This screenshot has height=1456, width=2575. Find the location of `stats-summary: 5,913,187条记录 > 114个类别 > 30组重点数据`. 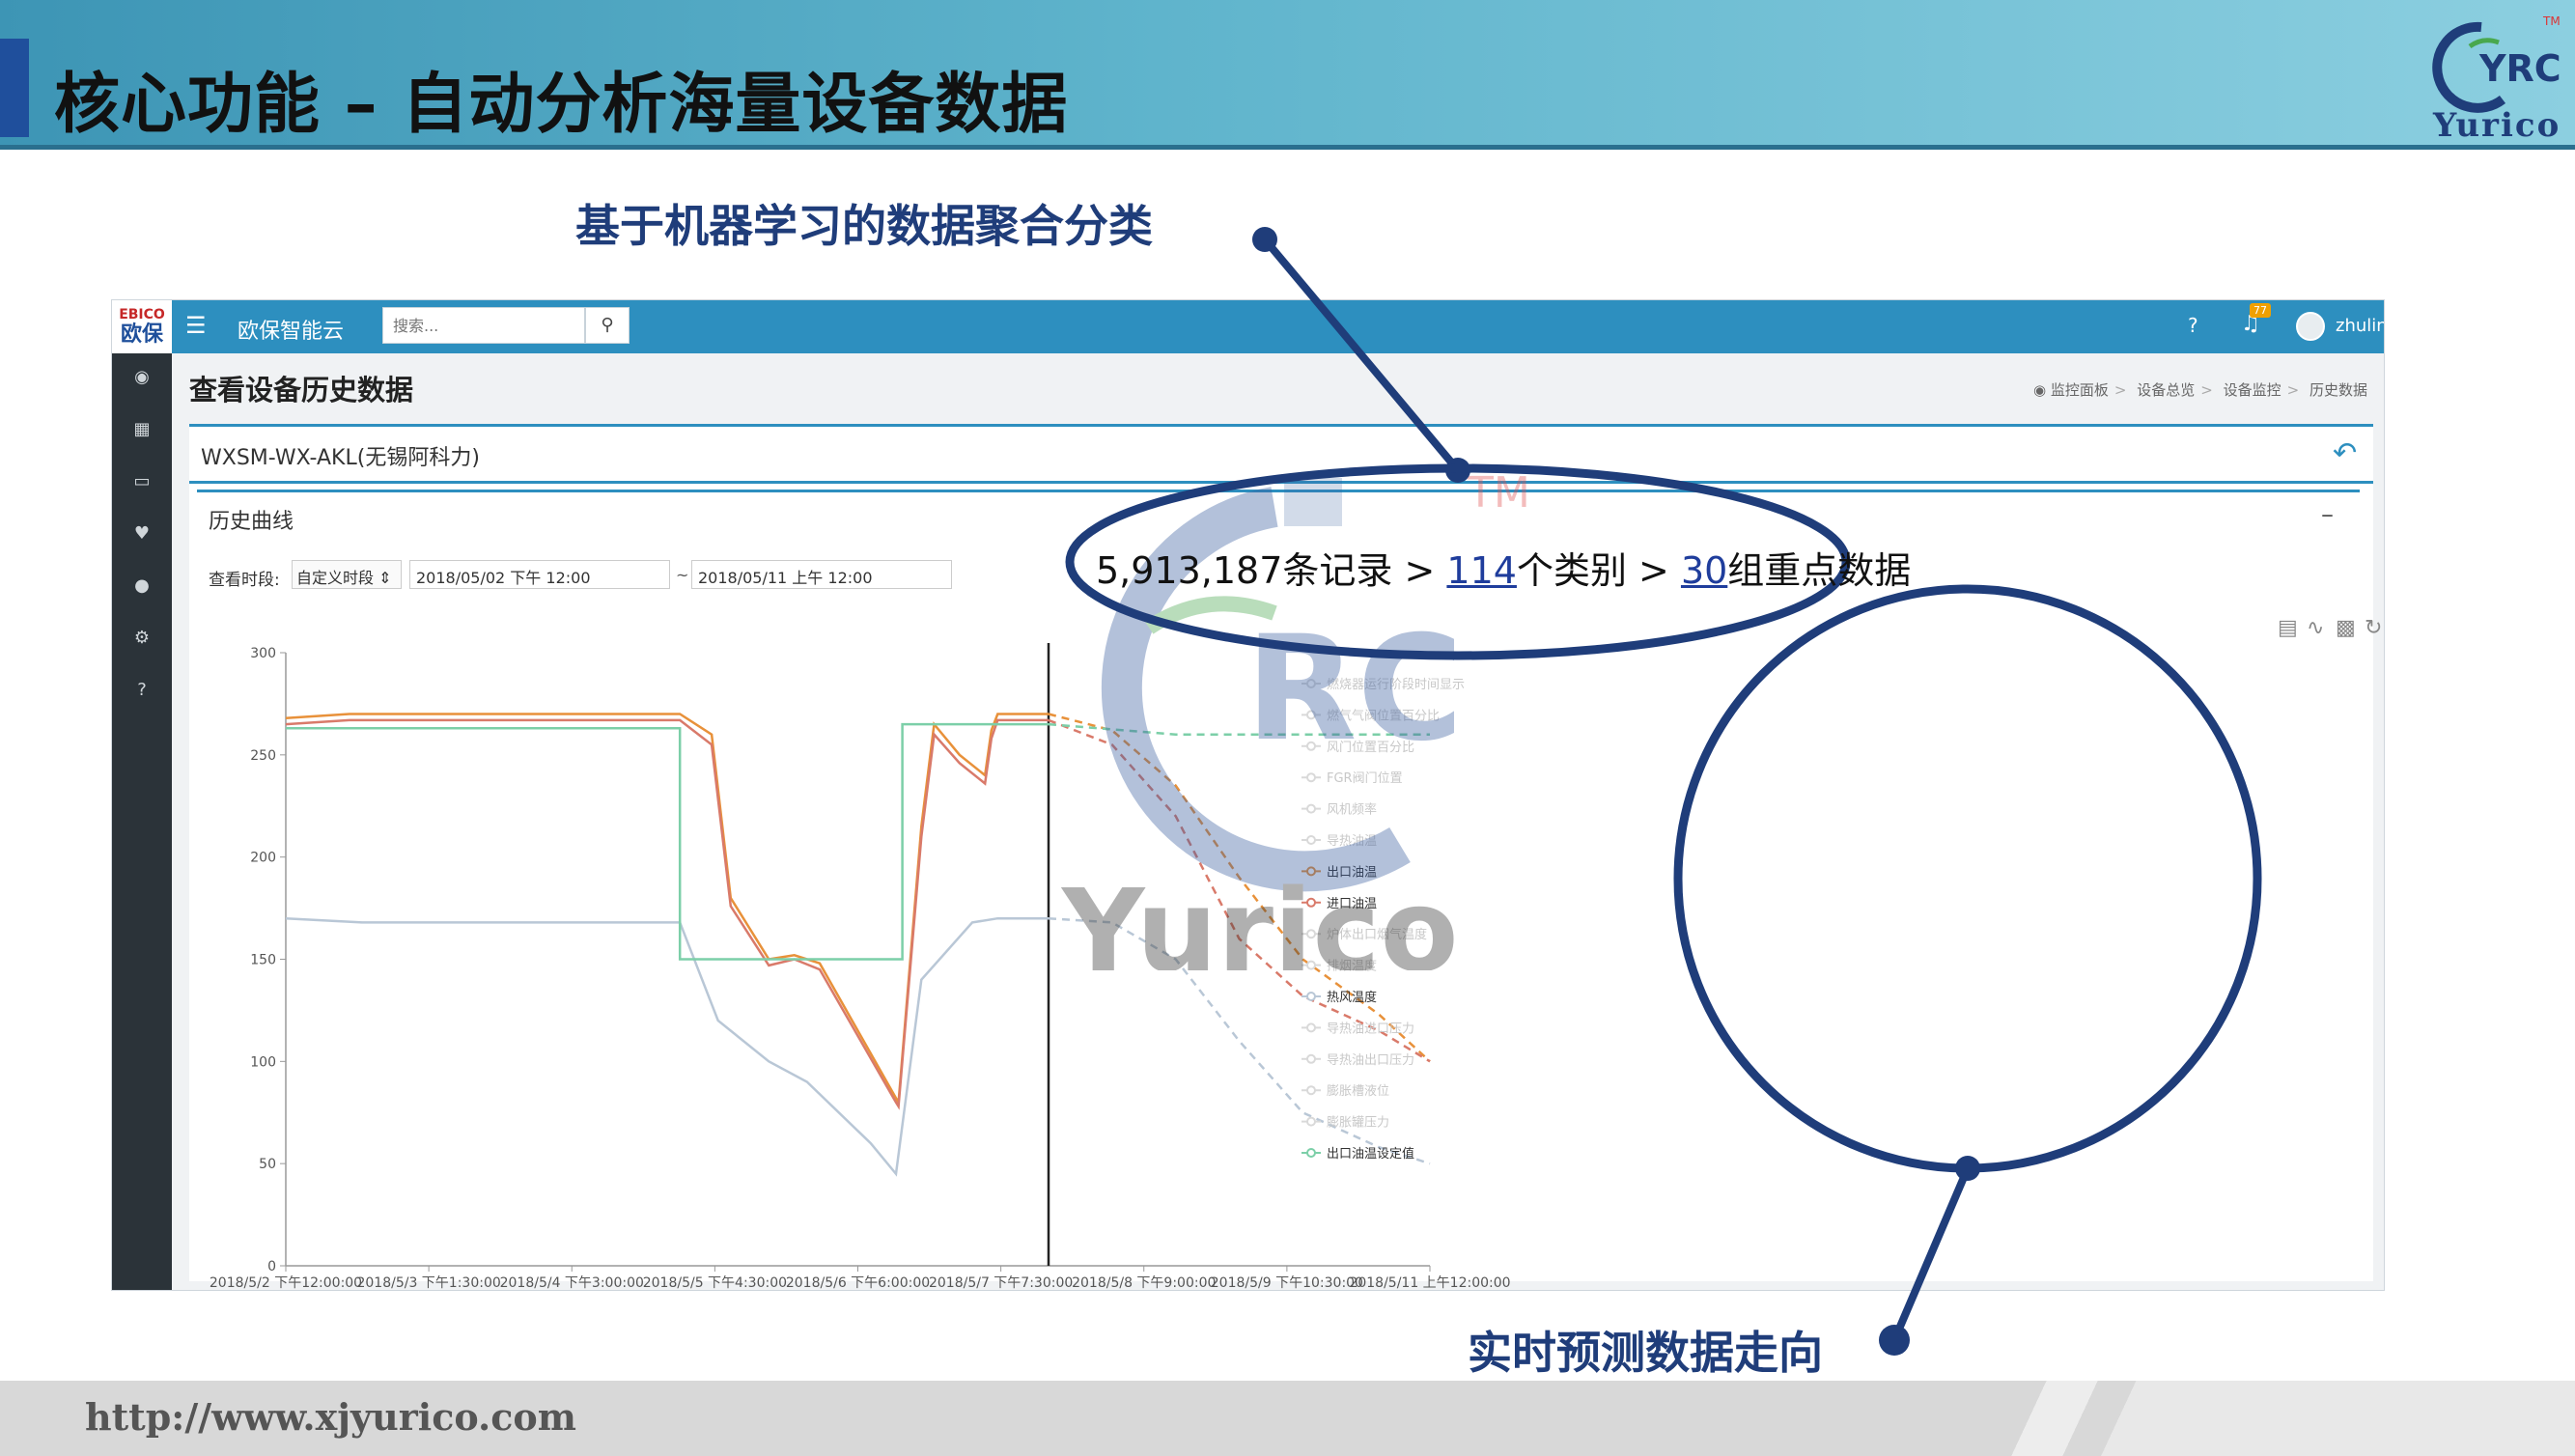

stats-summary: 5,913,187条记录 > 114个类别 > 30组重点数据 is located at coordinates (1503, 568).